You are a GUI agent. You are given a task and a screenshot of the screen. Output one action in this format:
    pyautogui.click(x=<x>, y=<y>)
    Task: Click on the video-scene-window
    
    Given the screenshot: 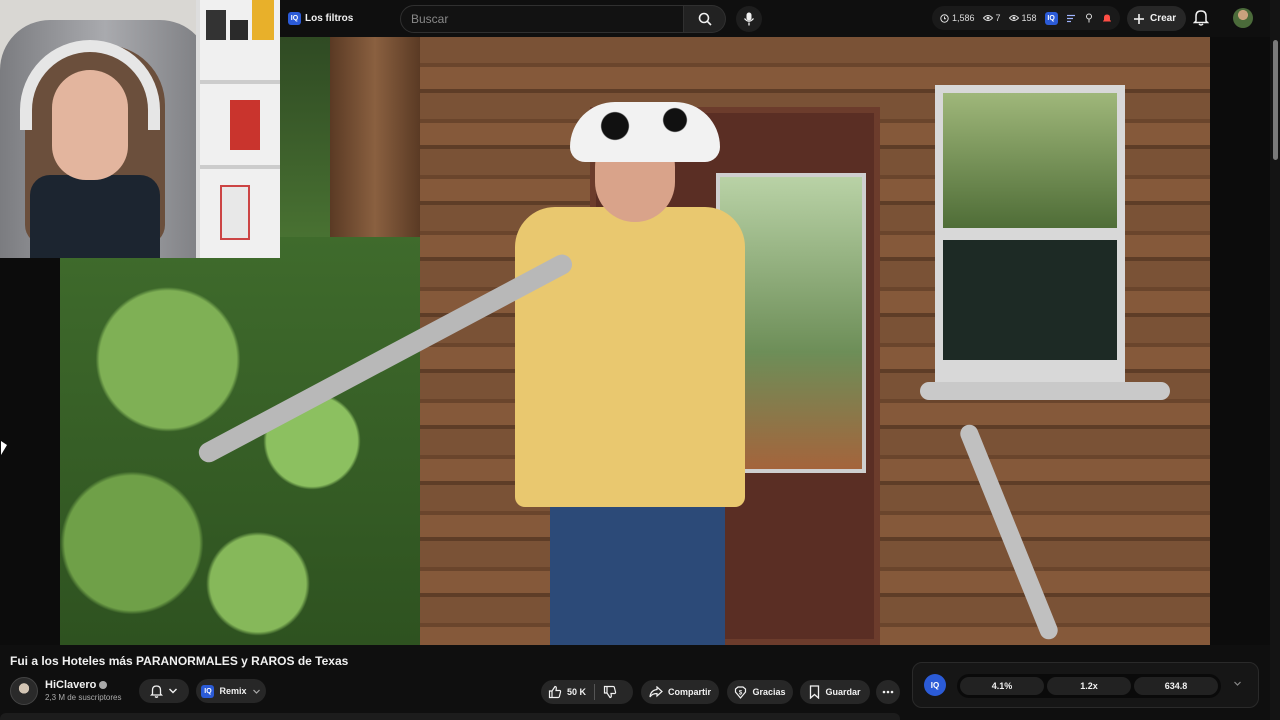 What is the action you would take?
    pyautogui.click(x=1030, y=235)
    